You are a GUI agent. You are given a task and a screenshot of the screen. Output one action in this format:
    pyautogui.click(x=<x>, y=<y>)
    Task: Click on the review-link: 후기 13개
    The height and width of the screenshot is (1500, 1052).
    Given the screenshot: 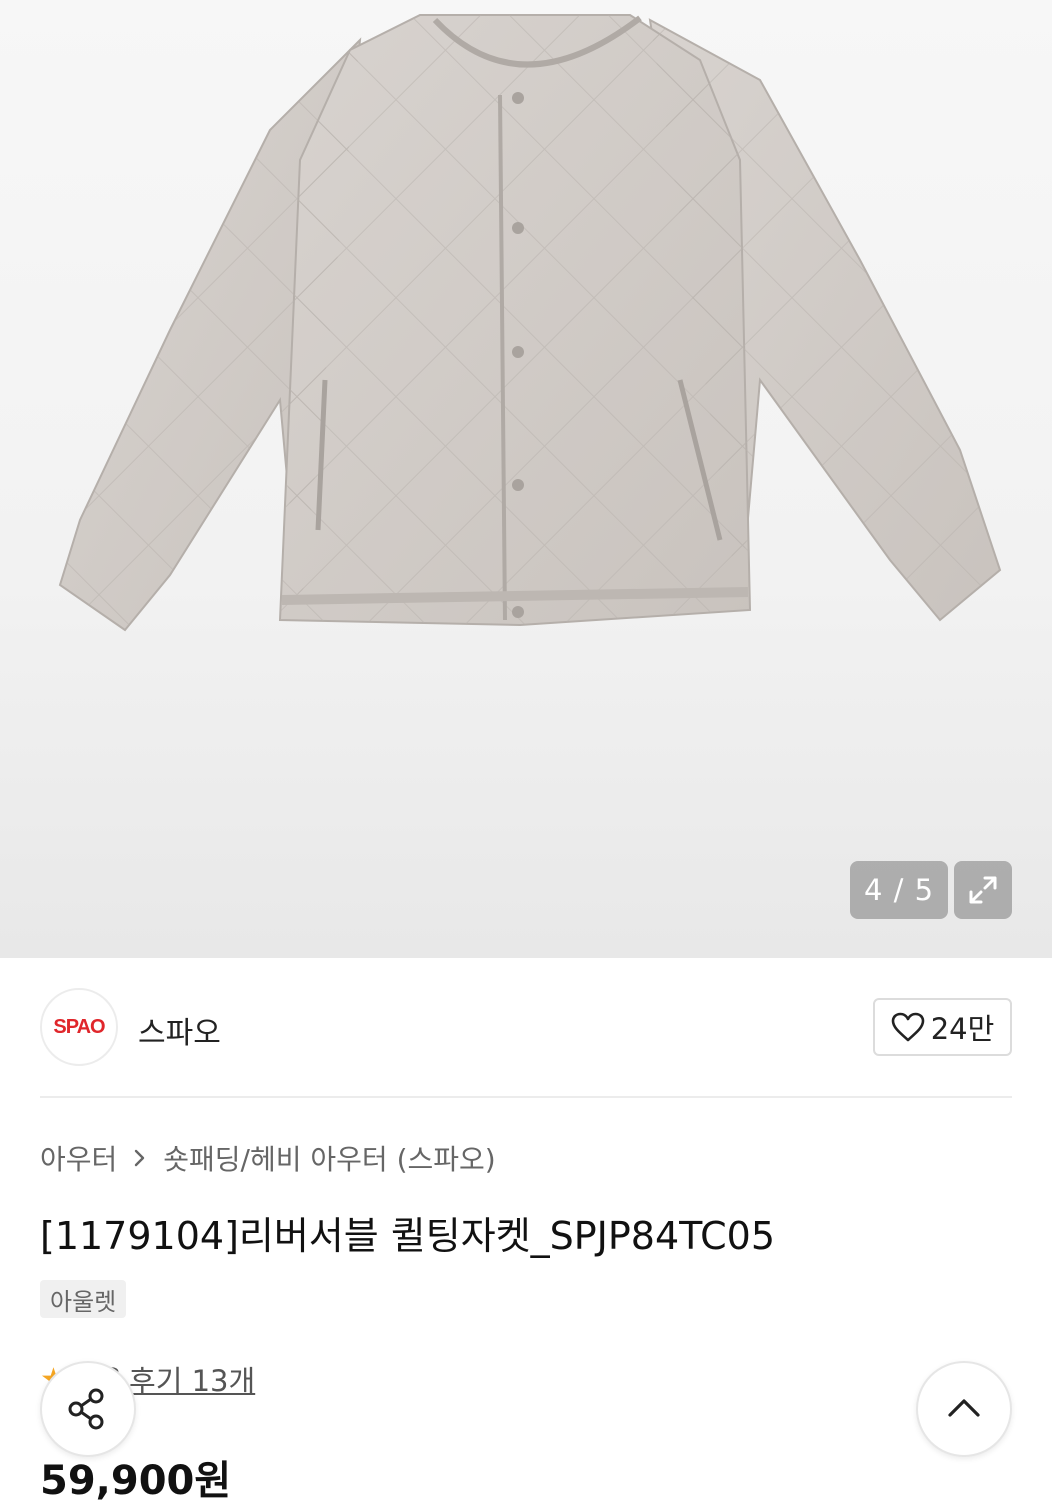 What is the action you would take?
    pyautogui.click(x=192, y=1379)
    